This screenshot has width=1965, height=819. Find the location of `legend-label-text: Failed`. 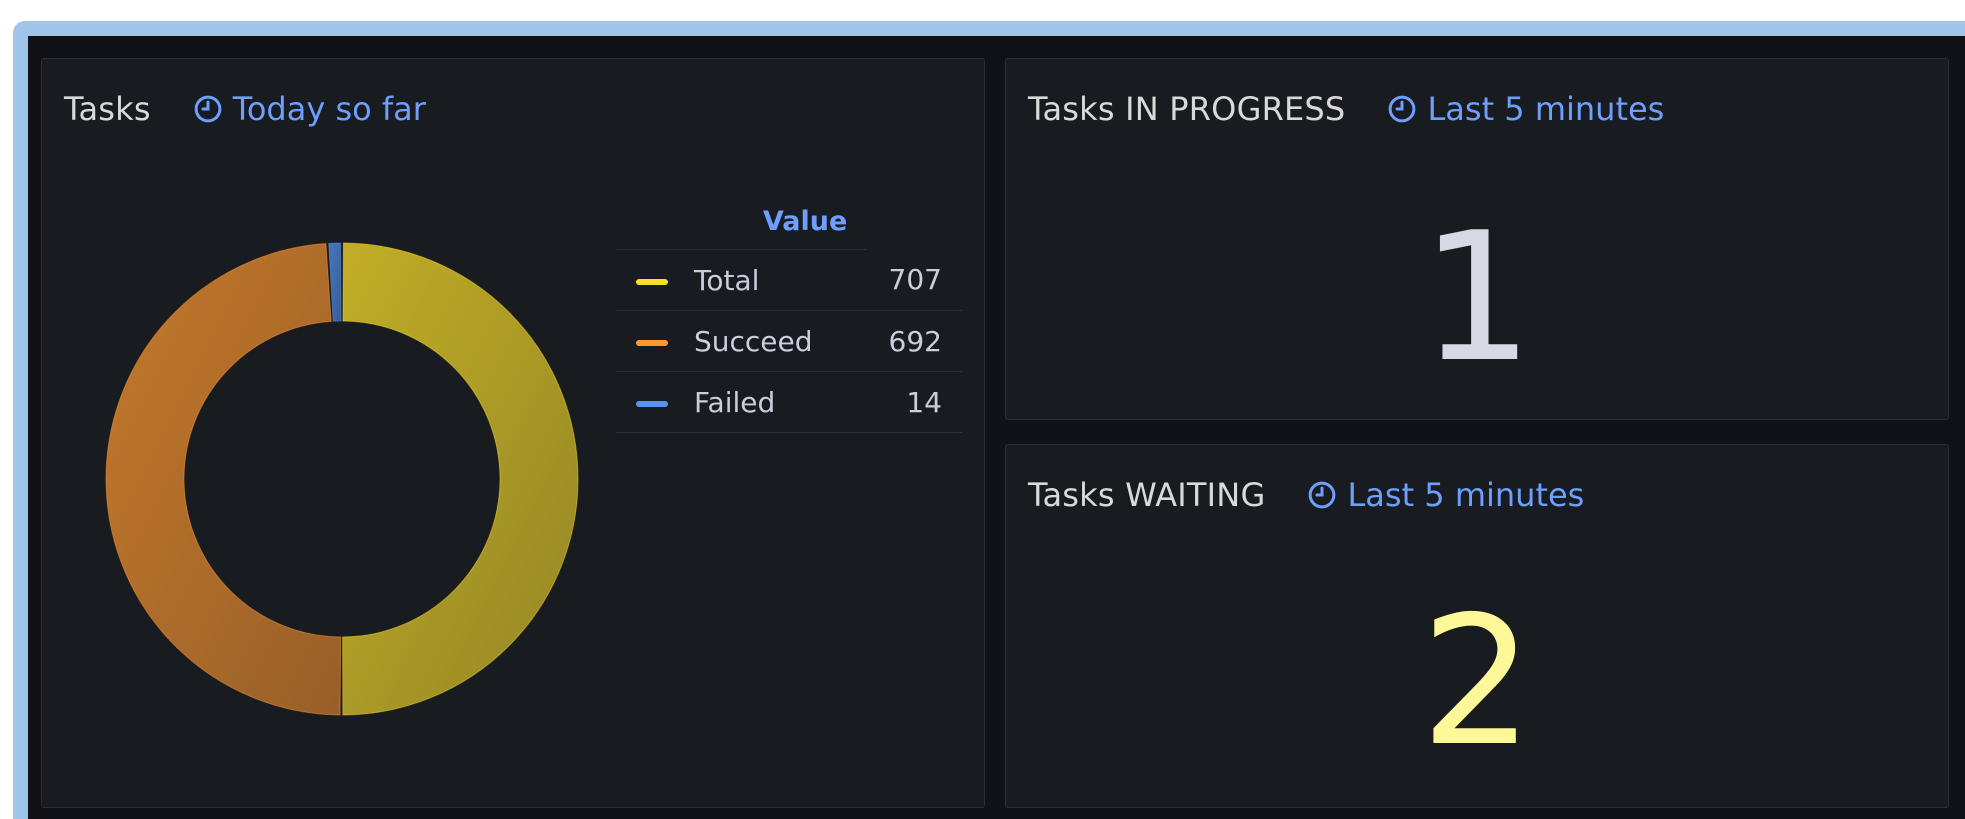

legend-label-text: Failed is located at coordinates (735, 402).